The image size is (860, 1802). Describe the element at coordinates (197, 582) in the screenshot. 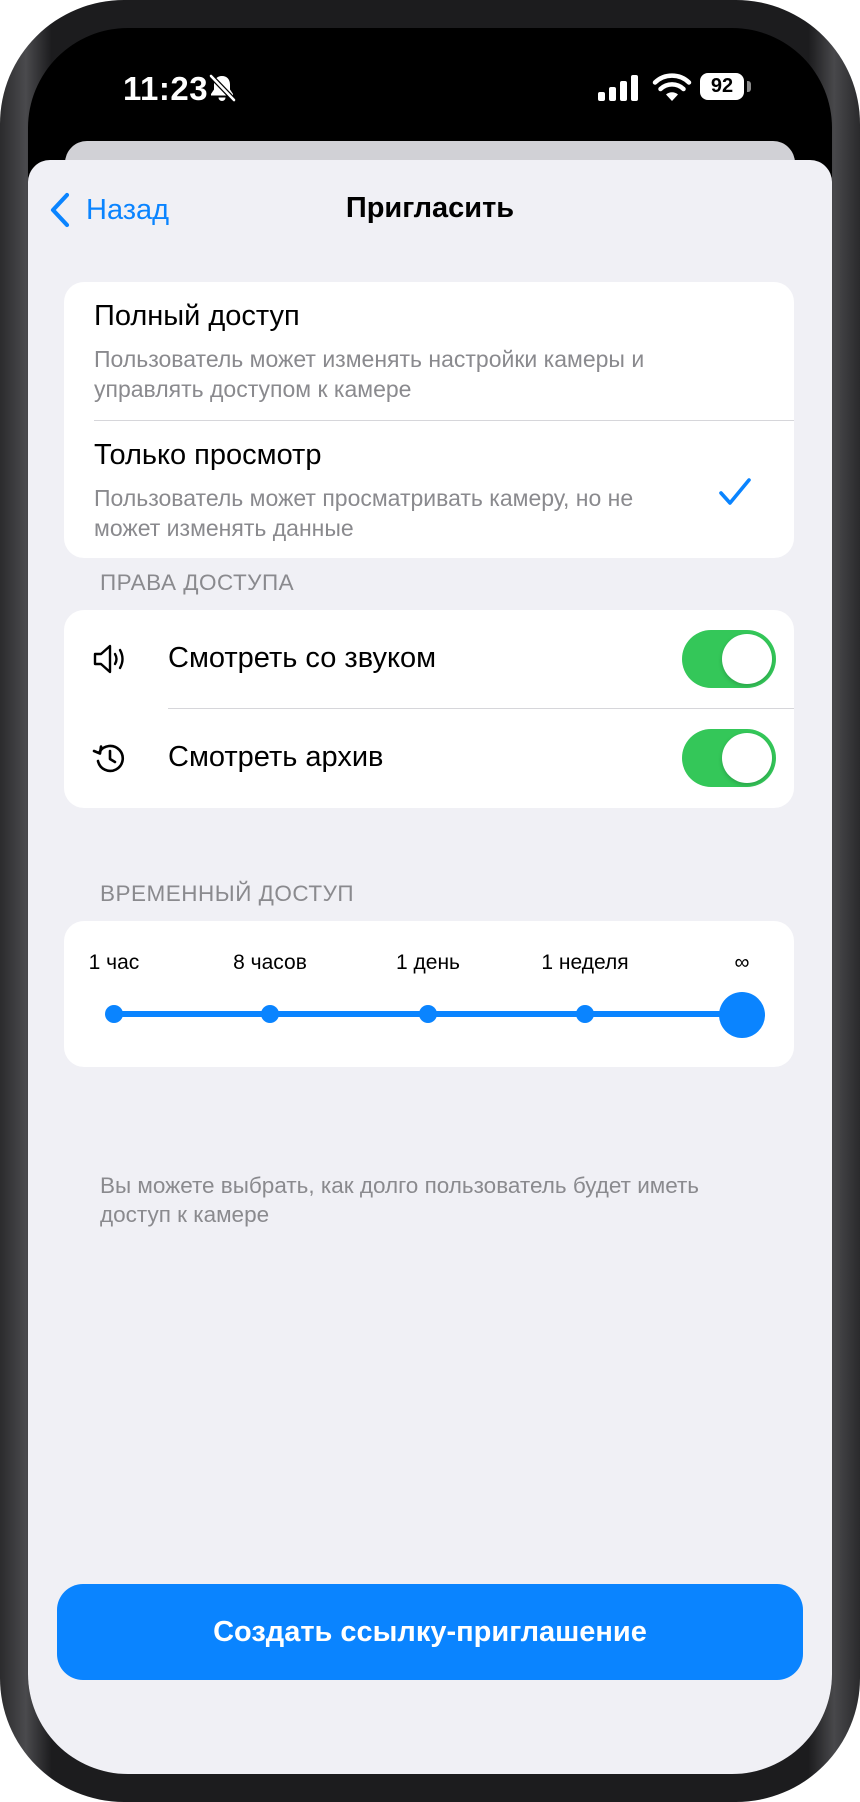

I see `permissions-header: ПРАВА ДОСТУПА` at that location.